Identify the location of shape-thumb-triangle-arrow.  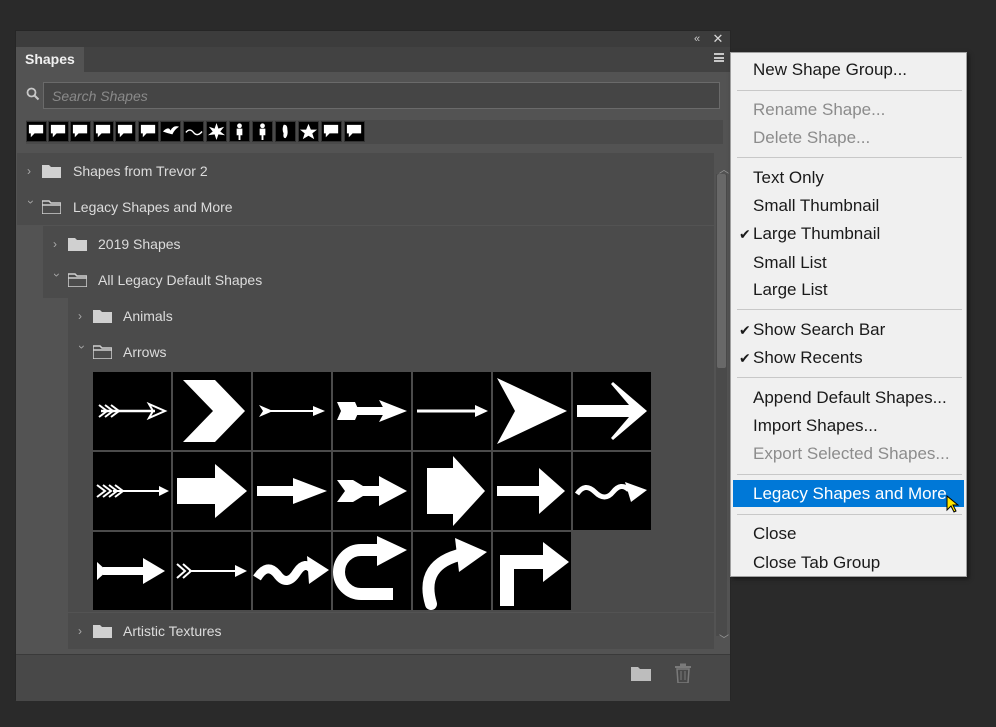
(532, 411).